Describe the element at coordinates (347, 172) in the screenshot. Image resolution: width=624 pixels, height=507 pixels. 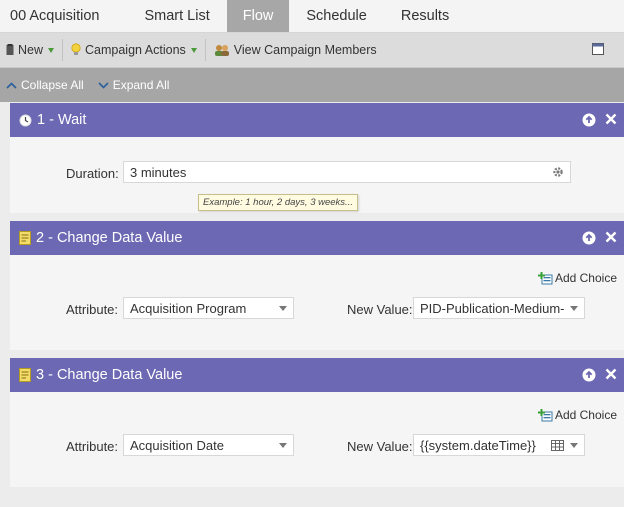
I see `duration-input: 3 minutes` at that location.